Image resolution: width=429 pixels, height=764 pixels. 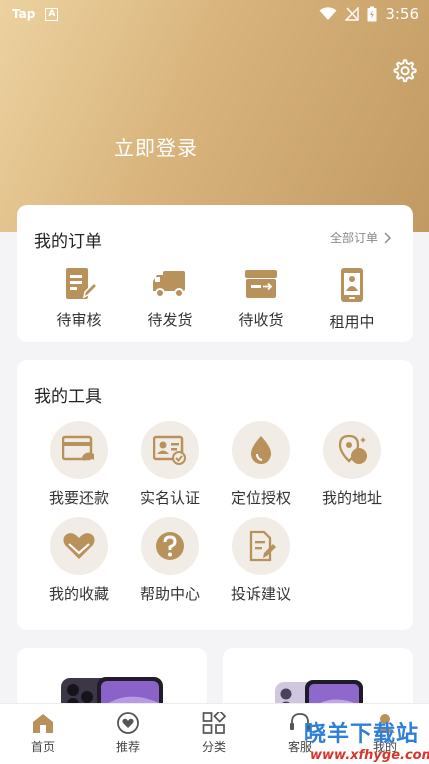 I want to click on order-pending-receipt-label: 待收货, so click(x=261, y=320).